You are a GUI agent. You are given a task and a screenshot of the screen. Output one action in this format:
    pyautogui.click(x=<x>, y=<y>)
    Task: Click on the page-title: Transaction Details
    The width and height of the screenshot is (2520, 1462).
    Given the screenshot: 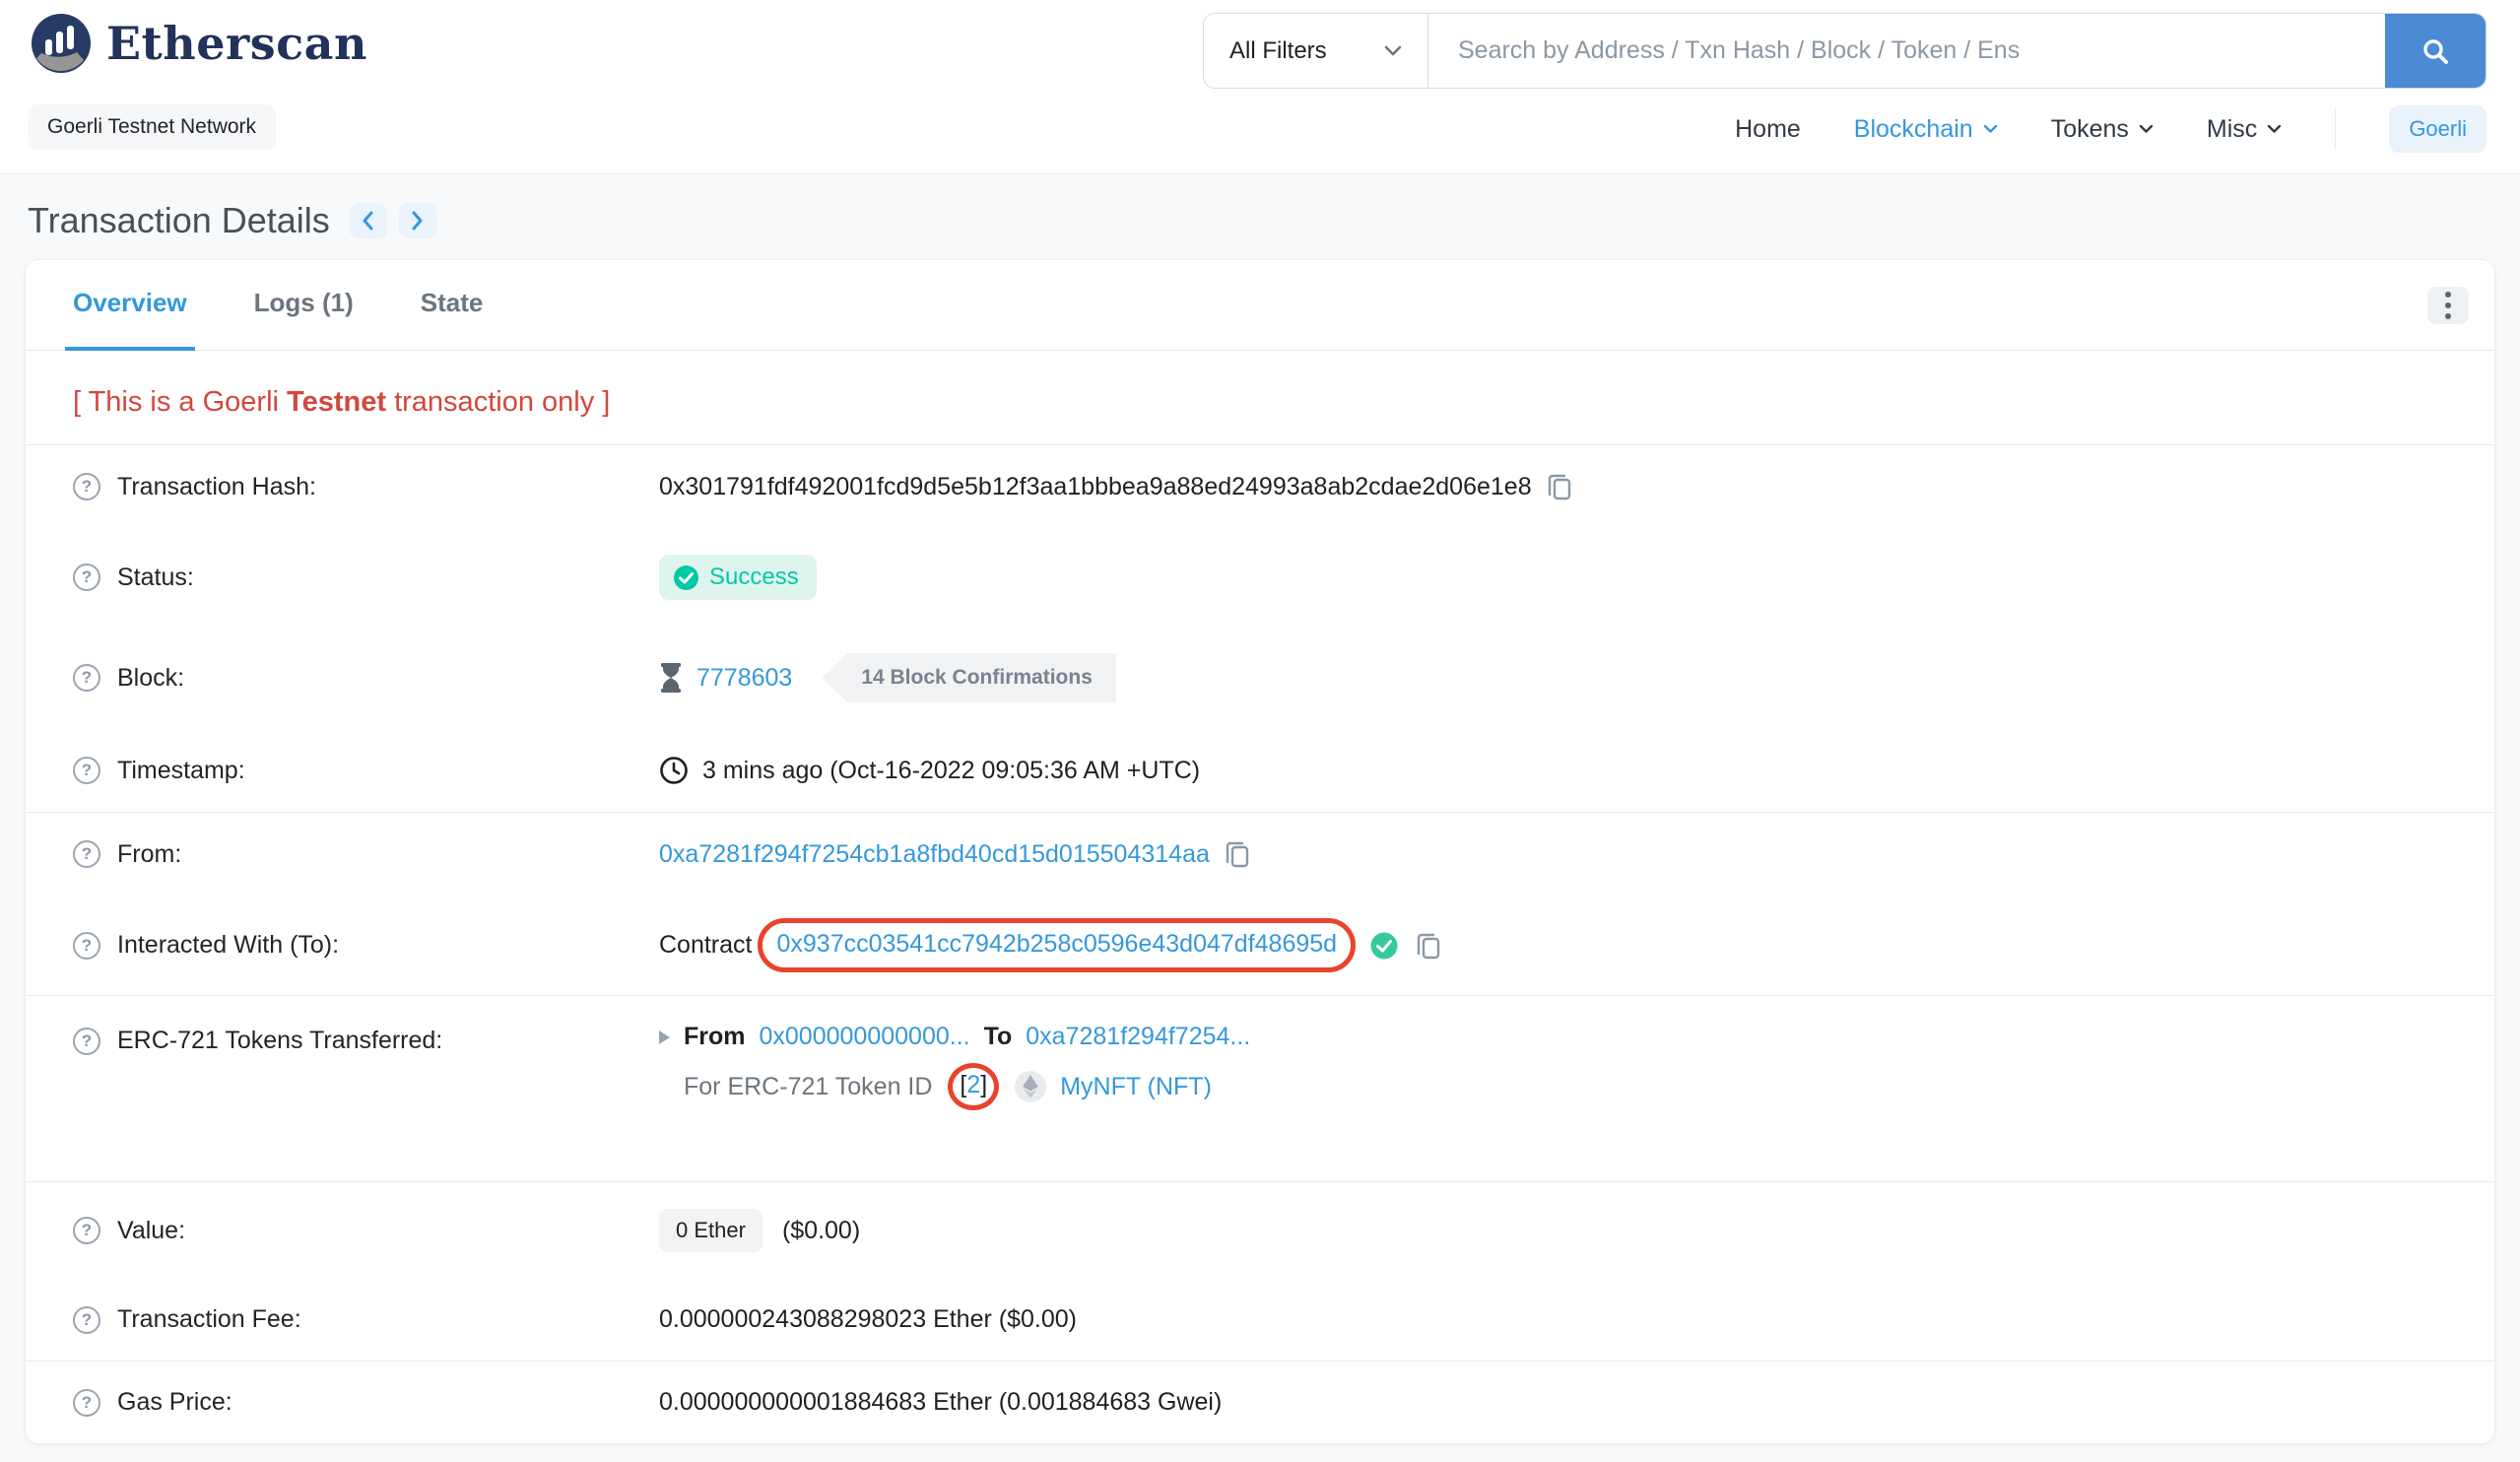 What is the action you would take?
    pyautogui.click(x=179, y=220)
    